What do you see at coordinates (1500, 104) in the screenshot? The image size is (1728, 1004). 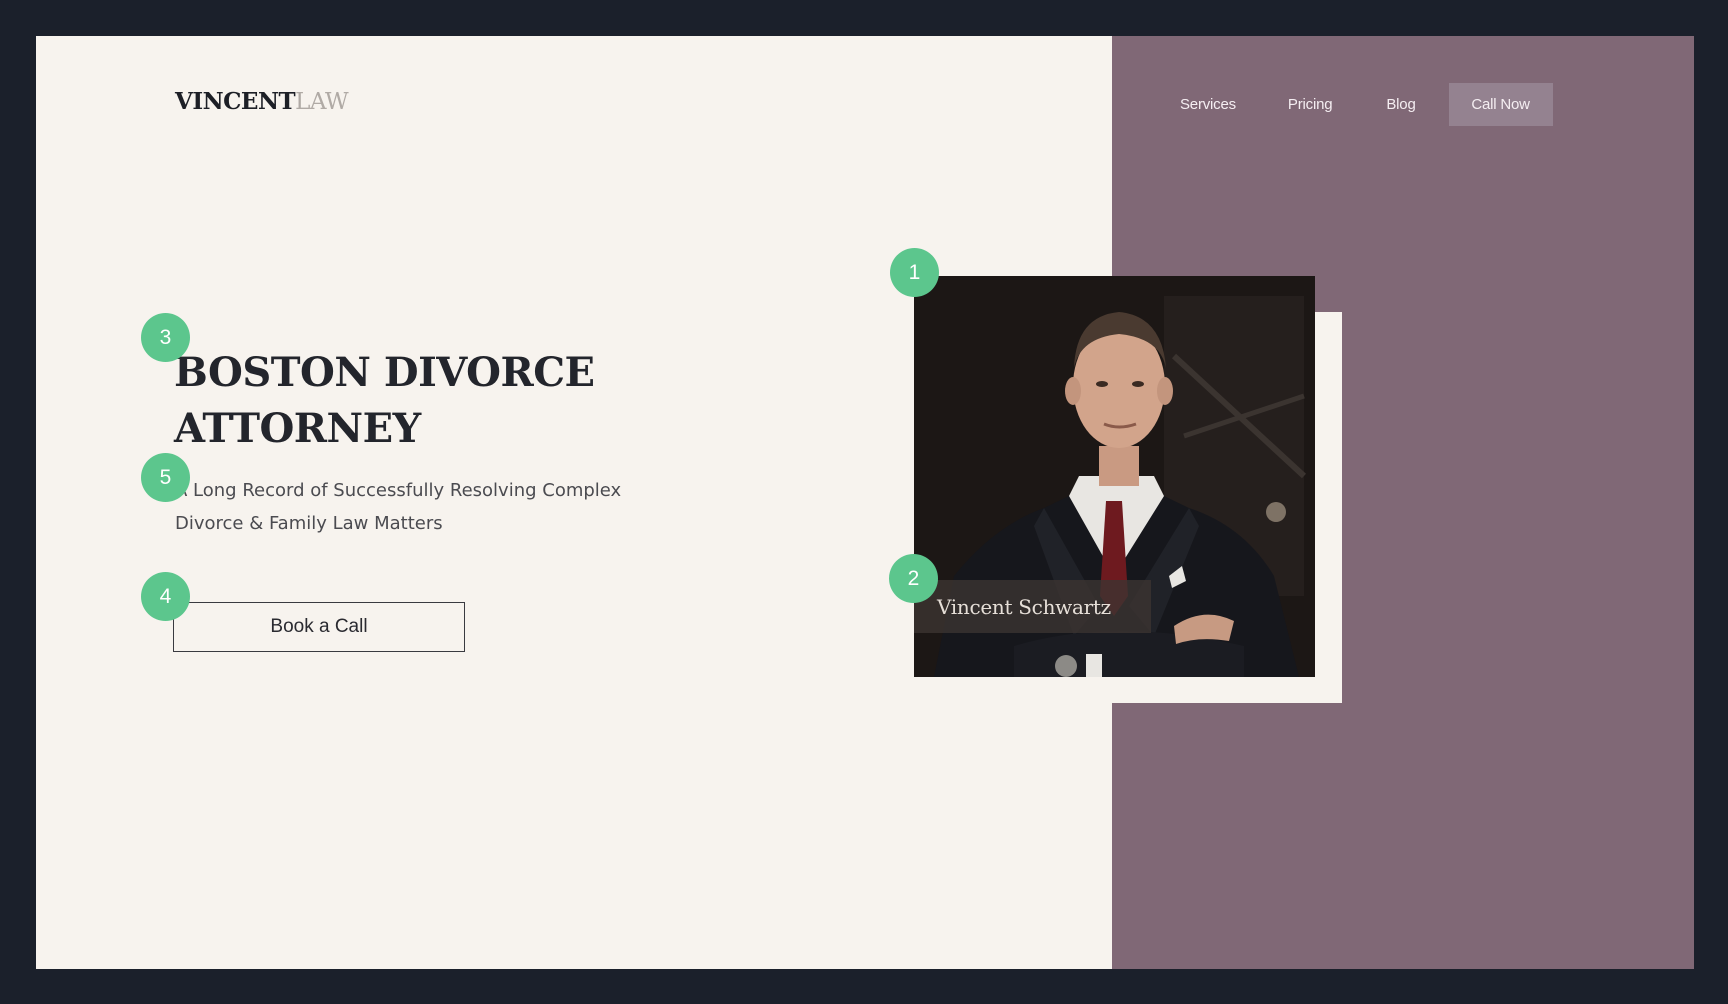 I see `call-now-button: Call Now` at bounding box center [1500, 104].